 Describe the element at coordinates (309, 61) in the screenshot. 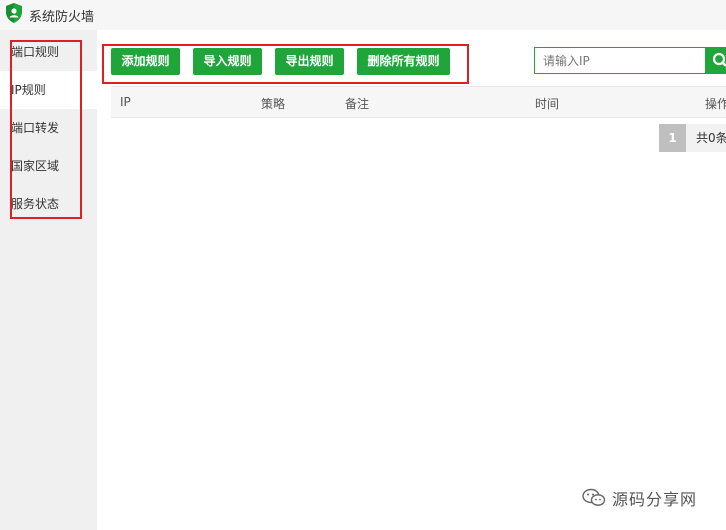

I see `export-rules-button: 导出规则` at that location.